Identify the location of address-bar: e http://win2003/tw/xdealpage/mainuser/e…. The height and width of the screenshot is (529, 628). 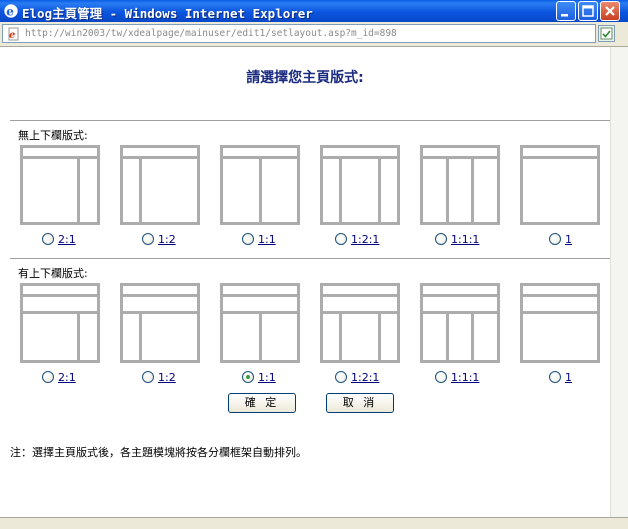
(314, 34).